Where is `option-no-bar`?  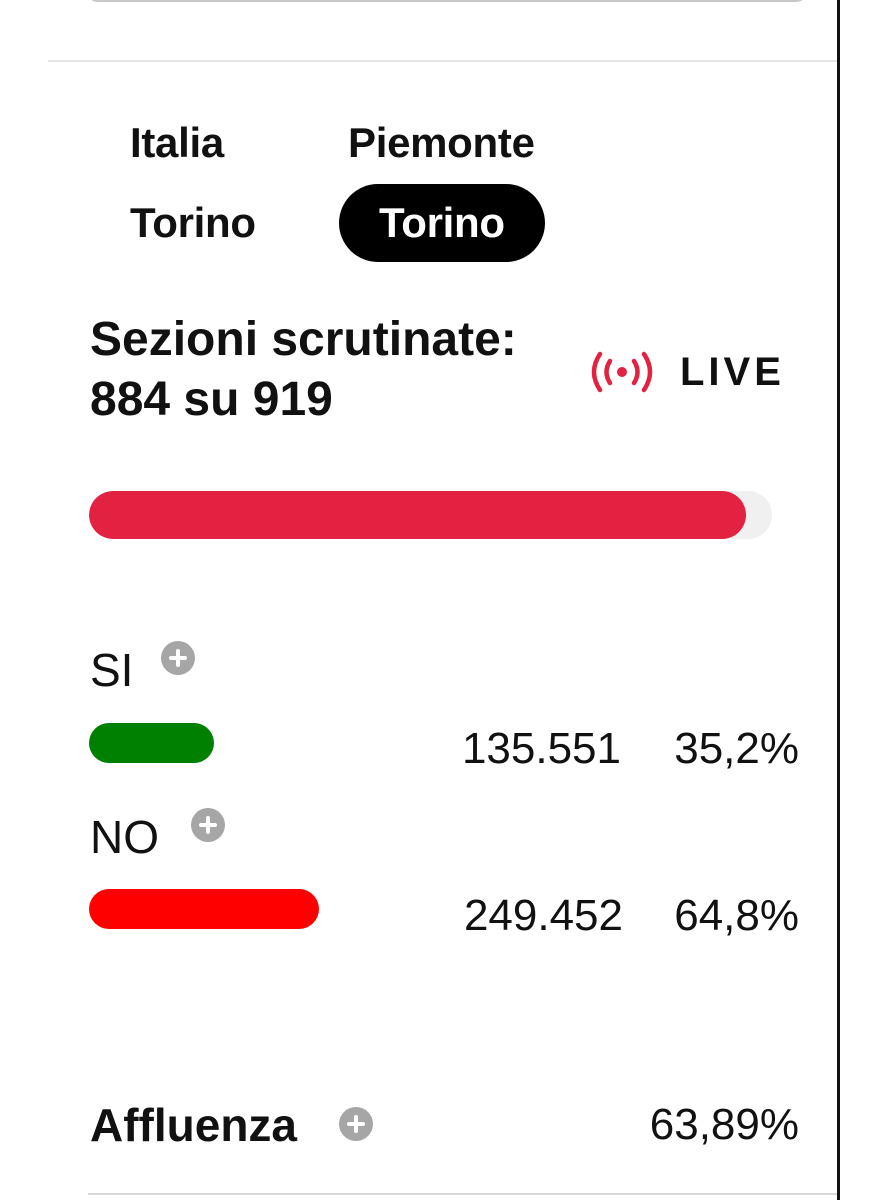 option-no-bar is located at coordinates (204, 909).